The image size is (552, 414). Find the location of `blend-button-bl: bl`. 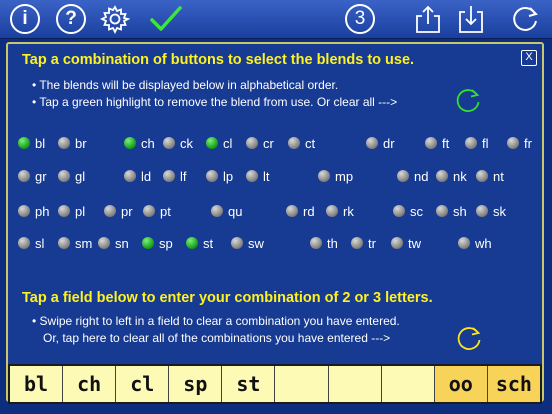

blend-button-bl: bl is located at coordinates (31, 143).